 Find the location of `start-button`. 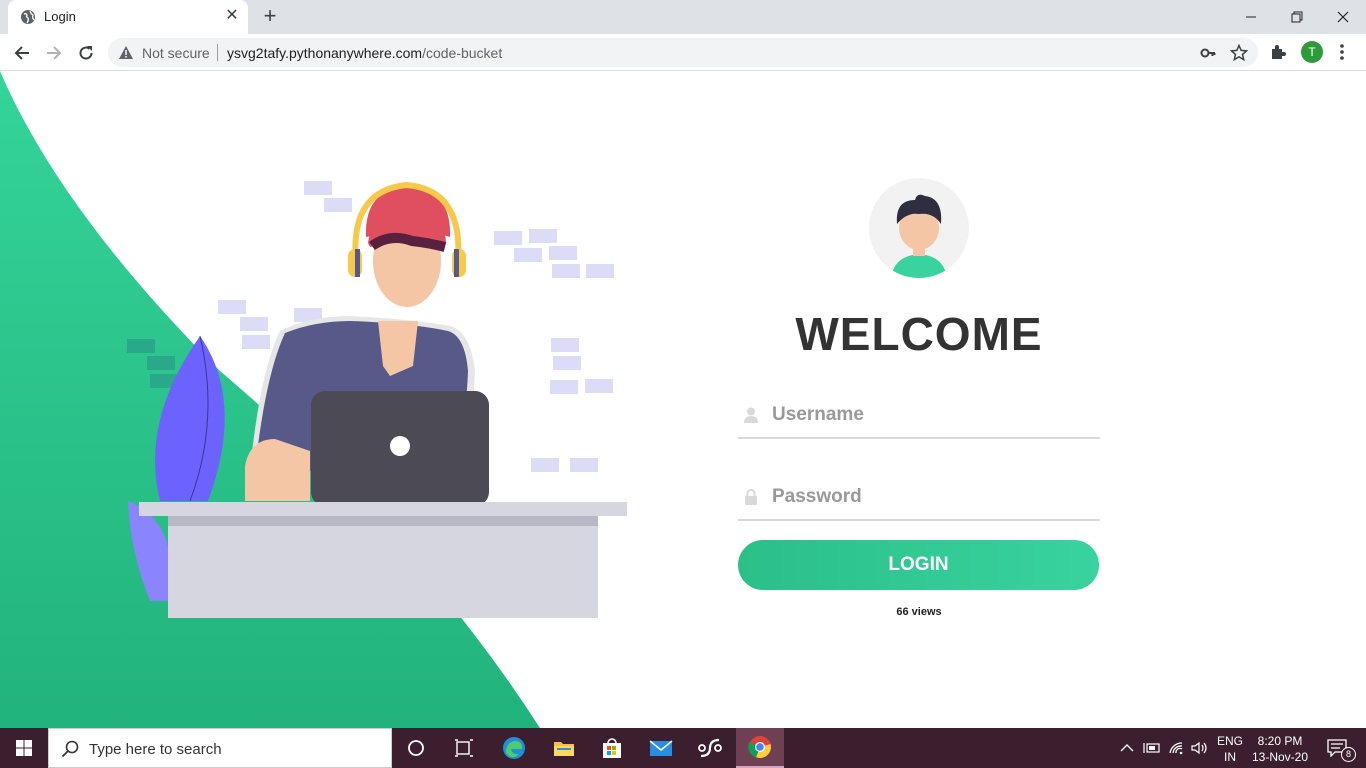

start-button is located at coordinates (24, 748).